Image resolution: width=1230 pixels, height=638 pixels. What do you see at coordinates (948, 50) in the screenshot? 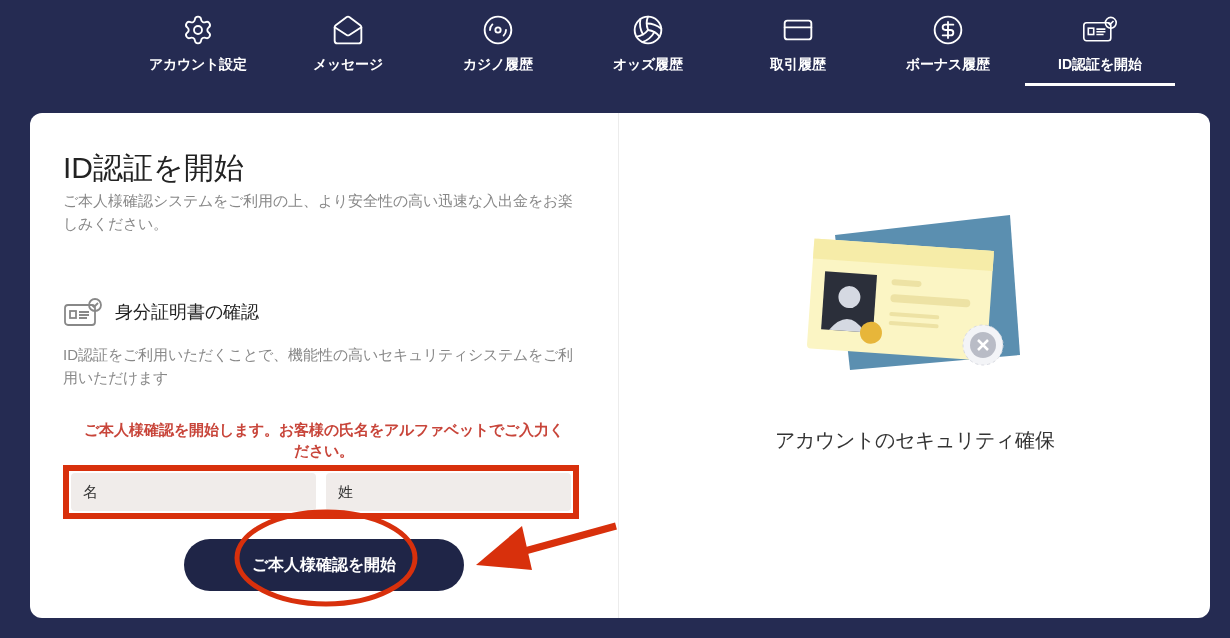
I see `nav-tab: ボーナス履歴` at bounding box center [948, 50].